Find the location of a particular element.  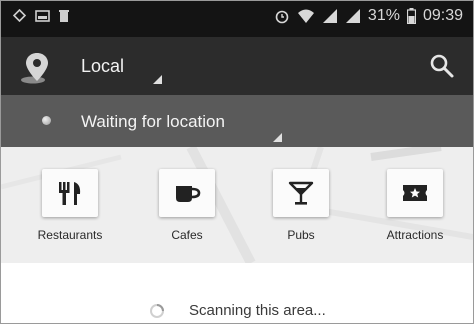

alarm-icon is located at coordinates (282, 17).